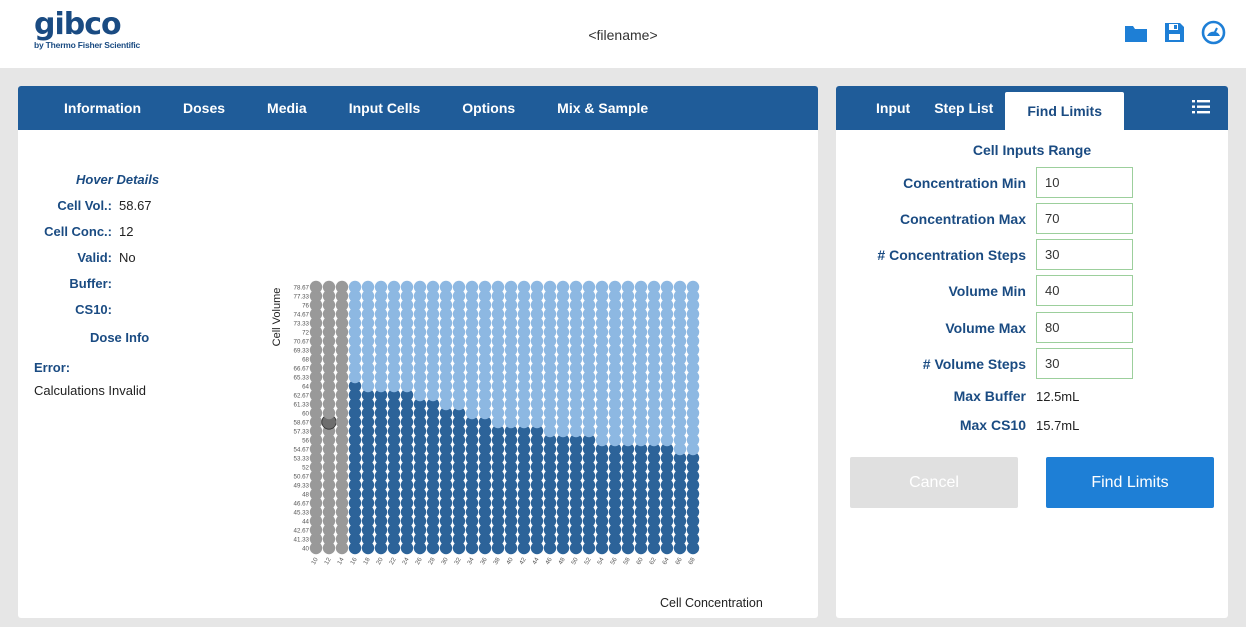  What do you see at coordinates (962, 218) in the screenshot?
I see `conc-max-label: Concentration Max` at bounding box center [962, 218].